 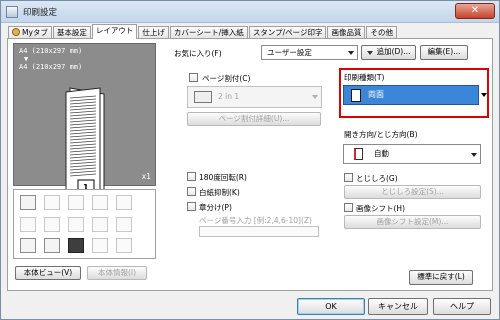 What do you see at coordinates (124, 224) in the screenshot?
I see `tray-icon` at bounding box center [124, 224].